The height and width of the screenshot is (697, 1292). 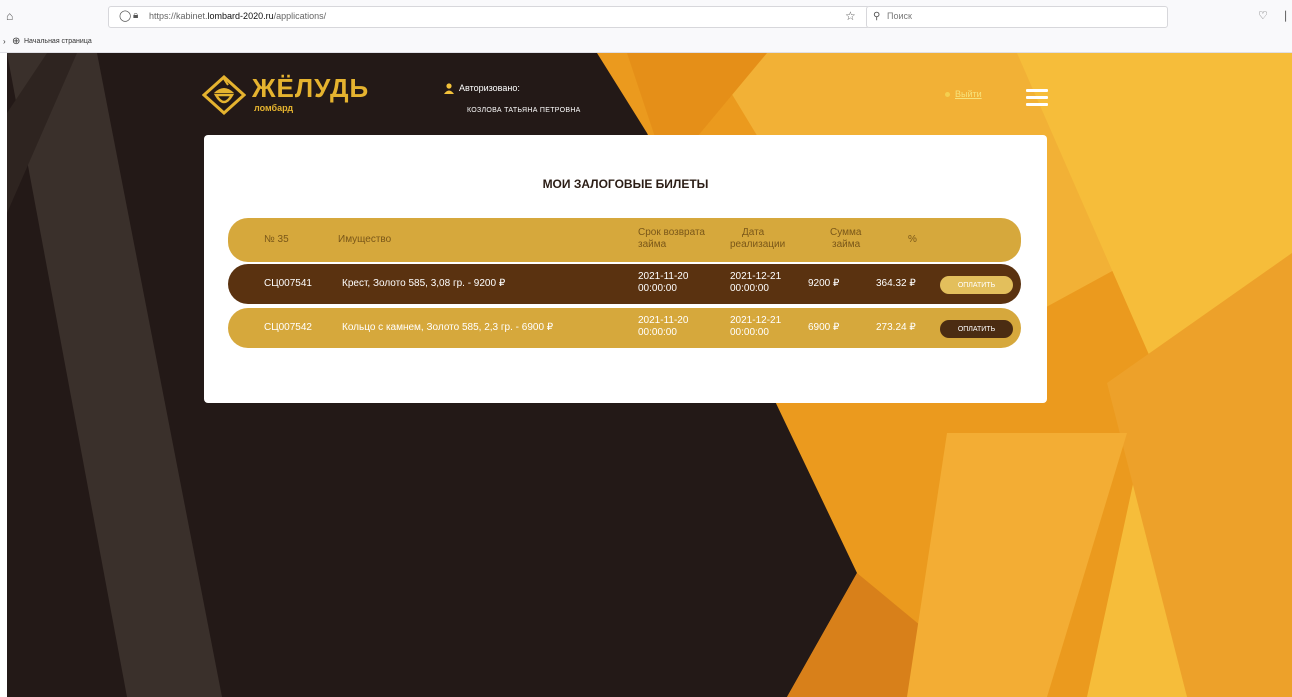 I want to click on column-return-line2: займа, so click(x=652, y=244).